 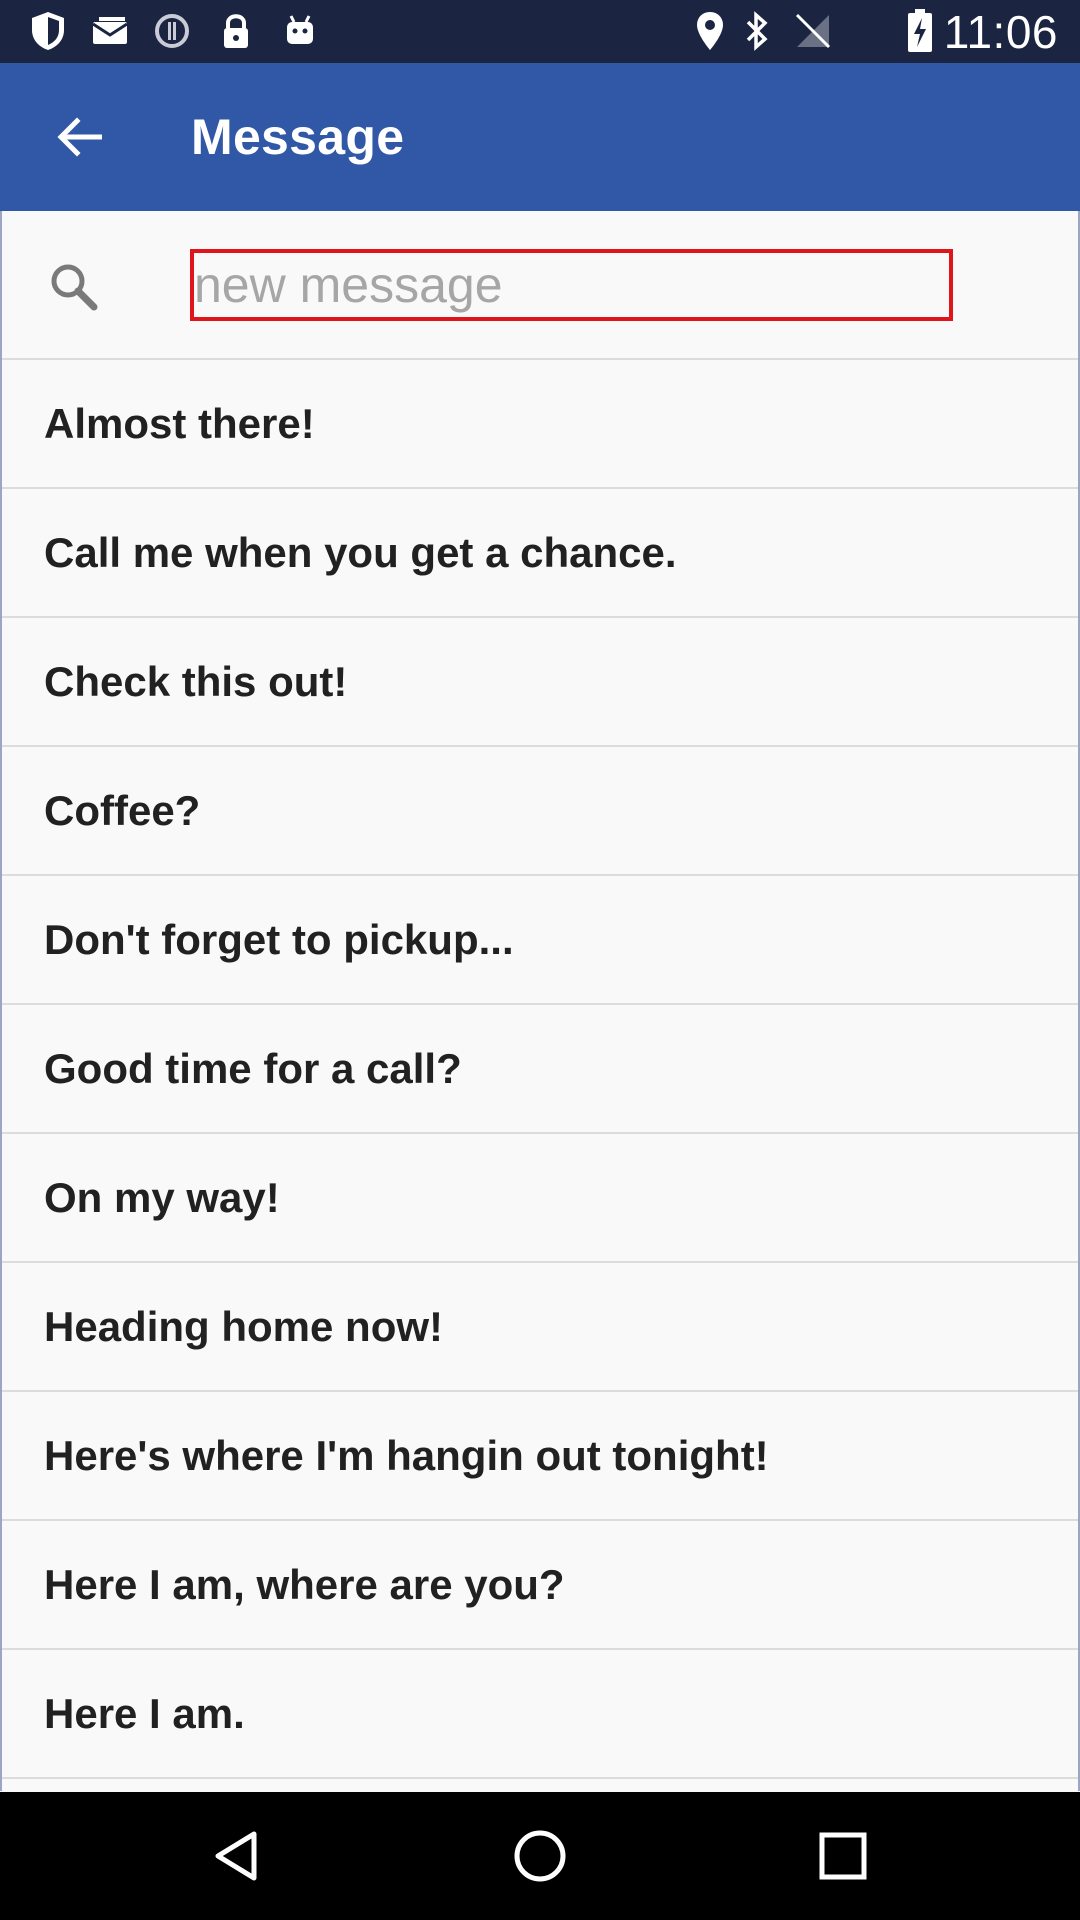 I want to click on status-bar: 11:06, so click(x=540, y=31).